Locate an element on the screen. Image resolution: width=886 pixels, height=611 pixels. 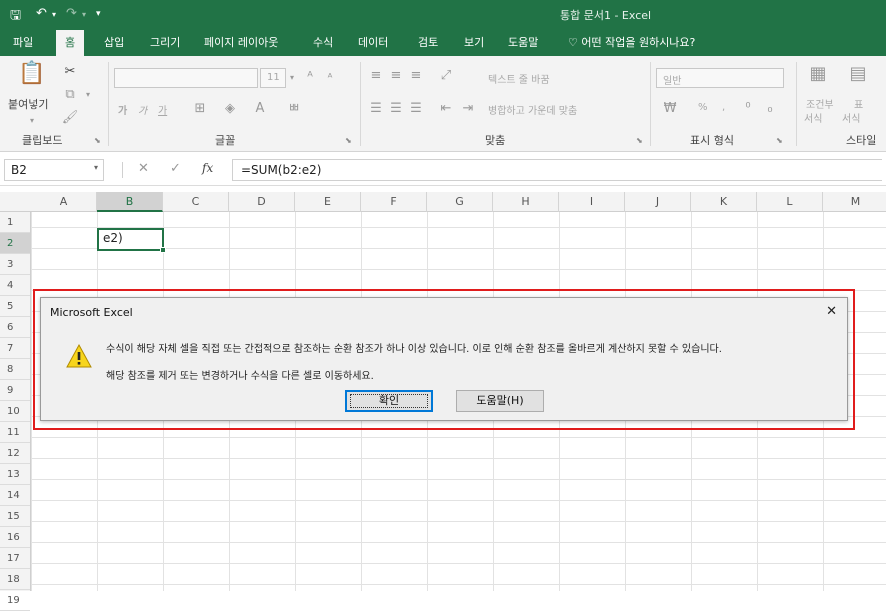
comma-button: , is located at coordinates (723, 107).